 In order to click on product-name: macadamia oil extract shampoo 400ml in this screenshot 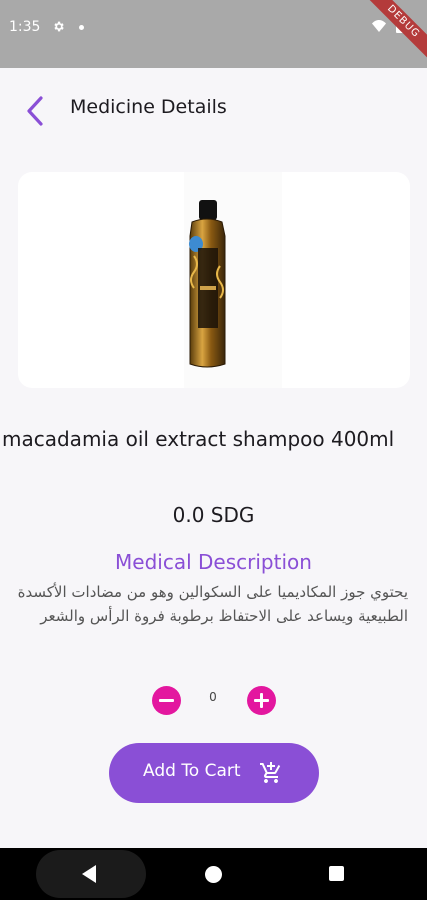, I will do `click(198, 439)`.